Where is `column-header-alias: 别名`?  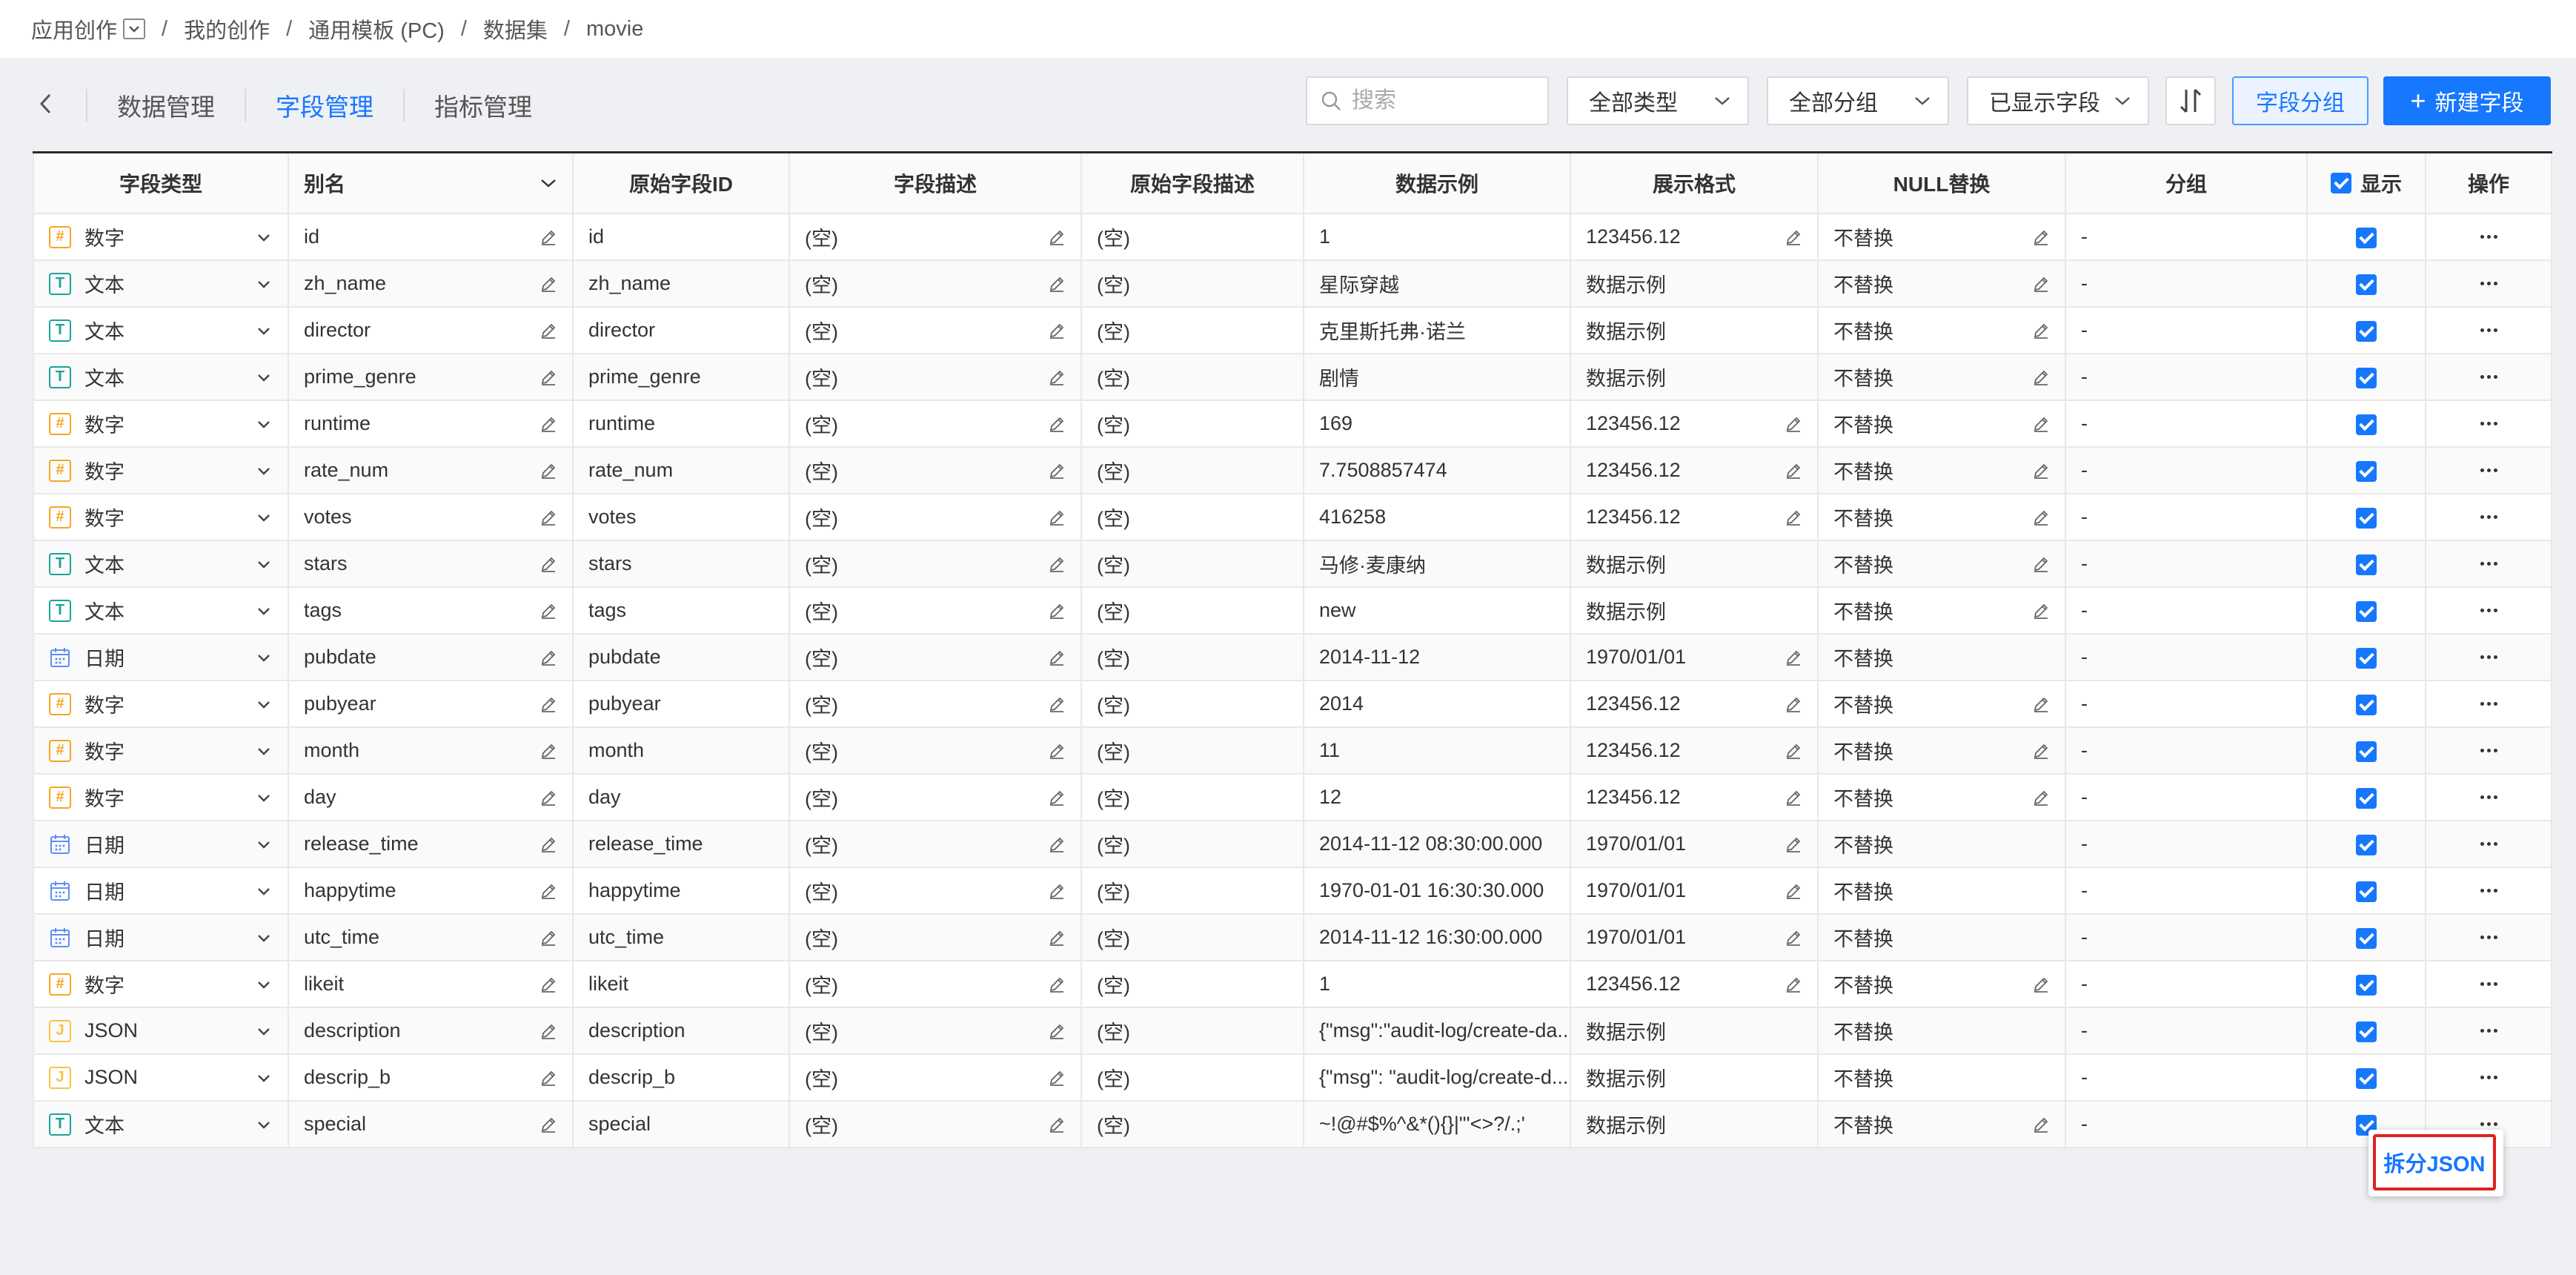
column-header-alias: 别名 is located at coordinates (431, 182).